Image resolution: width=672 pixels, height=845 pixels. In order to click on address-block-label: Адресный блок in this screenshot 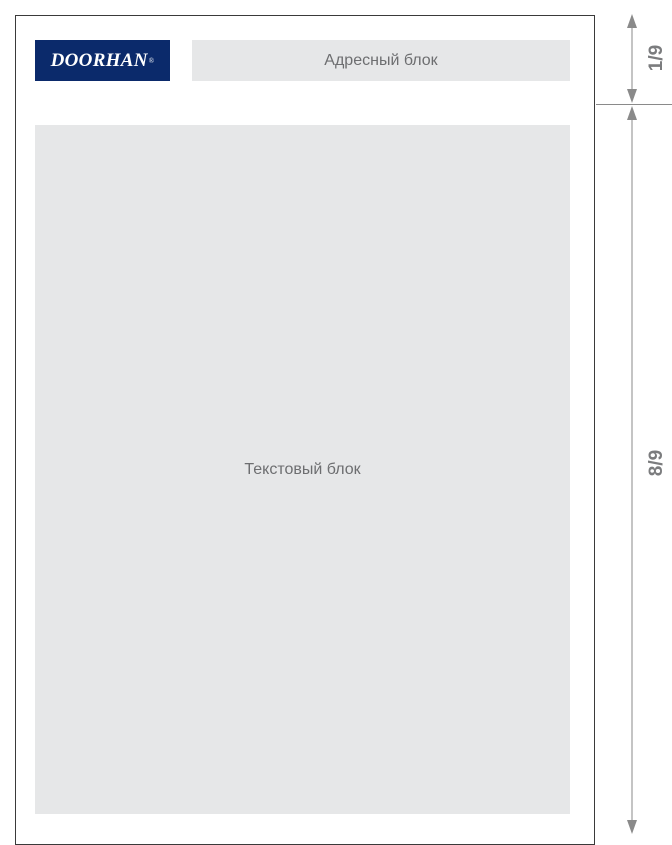, I will do `click(381, 60)`.